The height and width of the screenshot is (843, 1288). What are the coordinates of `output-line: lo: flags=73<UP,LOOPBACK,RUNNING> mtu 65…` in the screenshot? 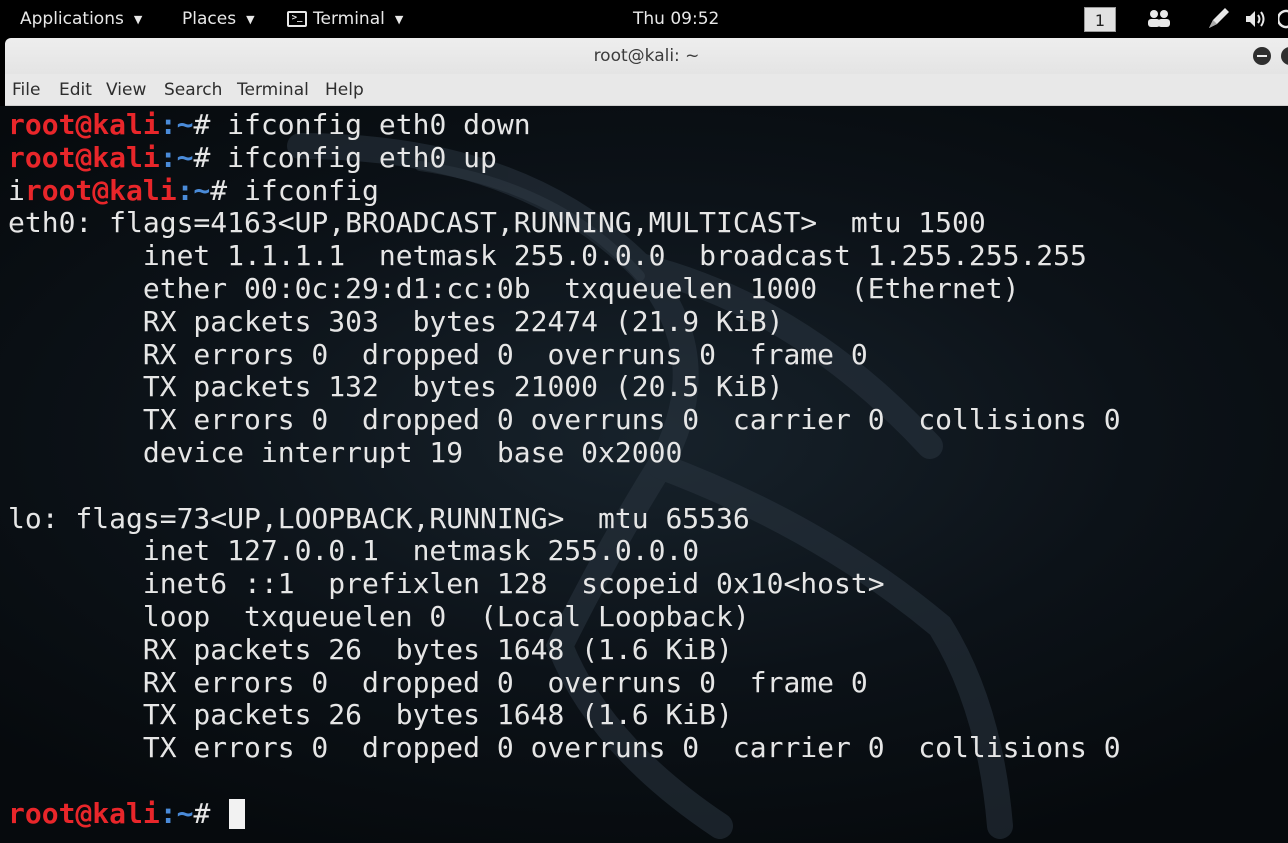 It's located at (379, 518).